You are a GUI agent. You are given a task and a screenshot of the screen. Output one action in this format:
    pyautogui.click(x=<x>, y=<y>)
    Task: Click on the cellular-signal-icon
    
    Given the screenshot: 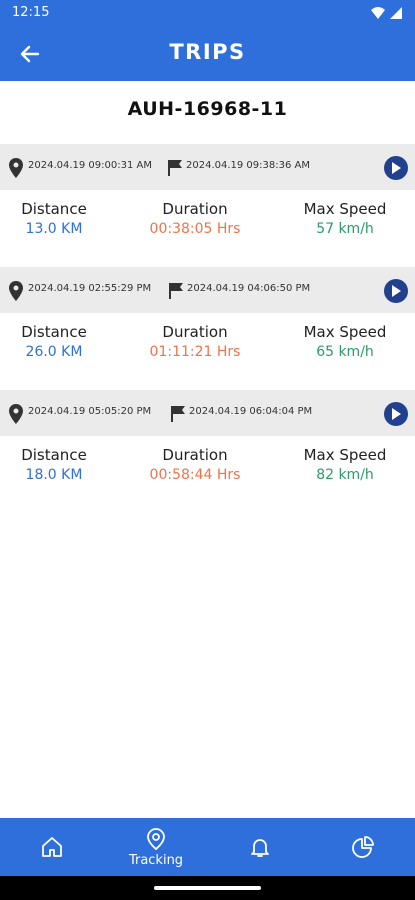 What is the action you would take?
    pyautogui.click(x=396, y=13)
    